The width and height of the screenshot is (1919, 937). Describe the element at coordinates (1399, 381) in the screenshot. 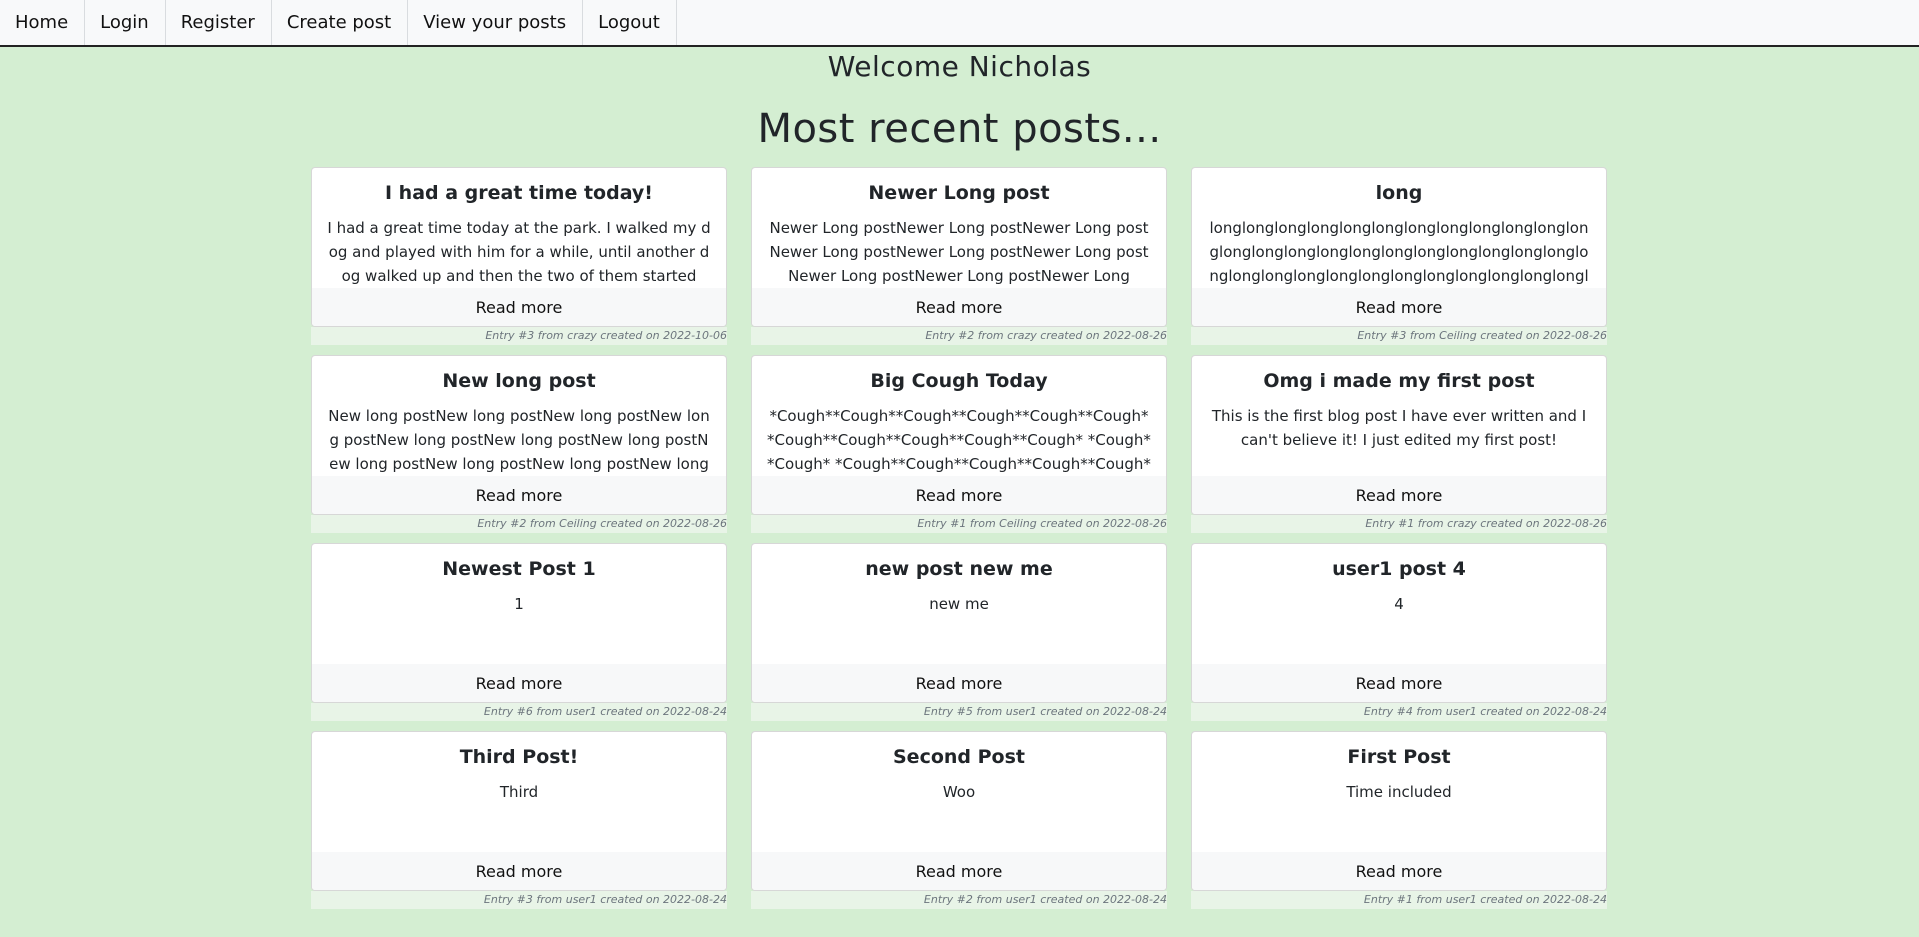

I see `post-title: Omg i made my first post` at that location.